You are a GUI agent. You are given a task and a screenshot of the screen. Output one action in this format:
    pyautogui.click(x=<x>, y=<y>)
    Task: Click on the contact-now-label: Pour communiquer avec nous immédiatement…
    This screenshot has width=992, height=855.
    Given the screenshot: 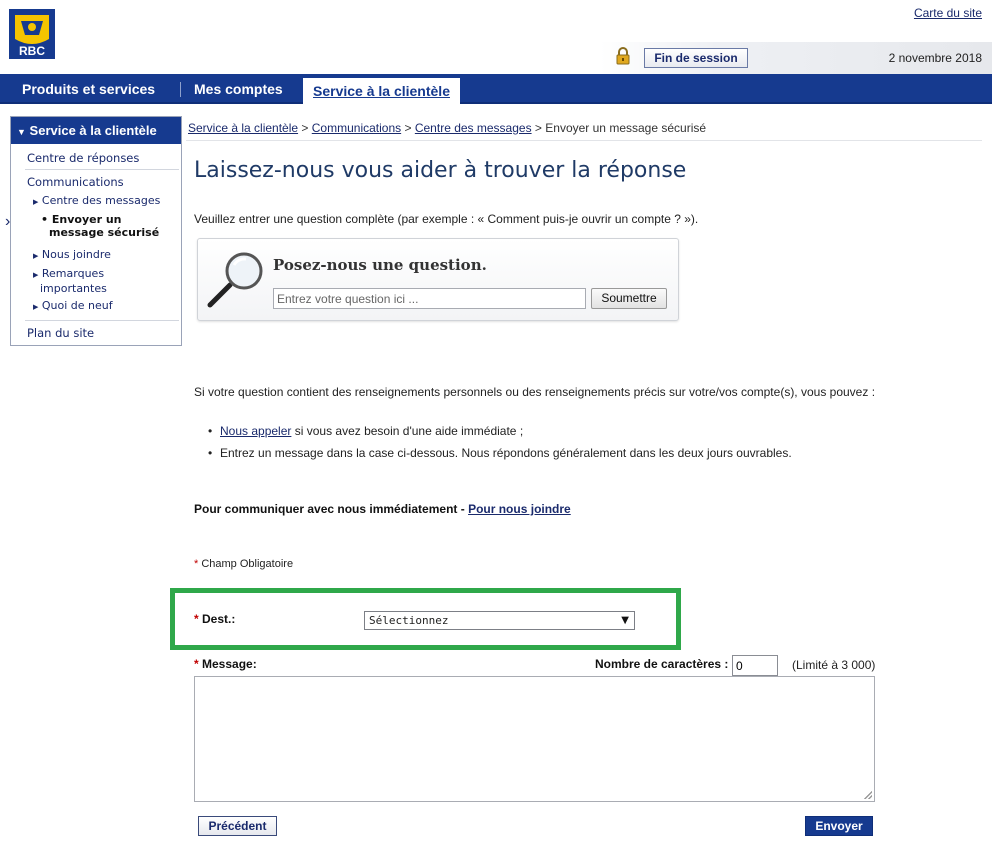 What is the action you would take?
    pyautogui.click(x=331, y=509)
    